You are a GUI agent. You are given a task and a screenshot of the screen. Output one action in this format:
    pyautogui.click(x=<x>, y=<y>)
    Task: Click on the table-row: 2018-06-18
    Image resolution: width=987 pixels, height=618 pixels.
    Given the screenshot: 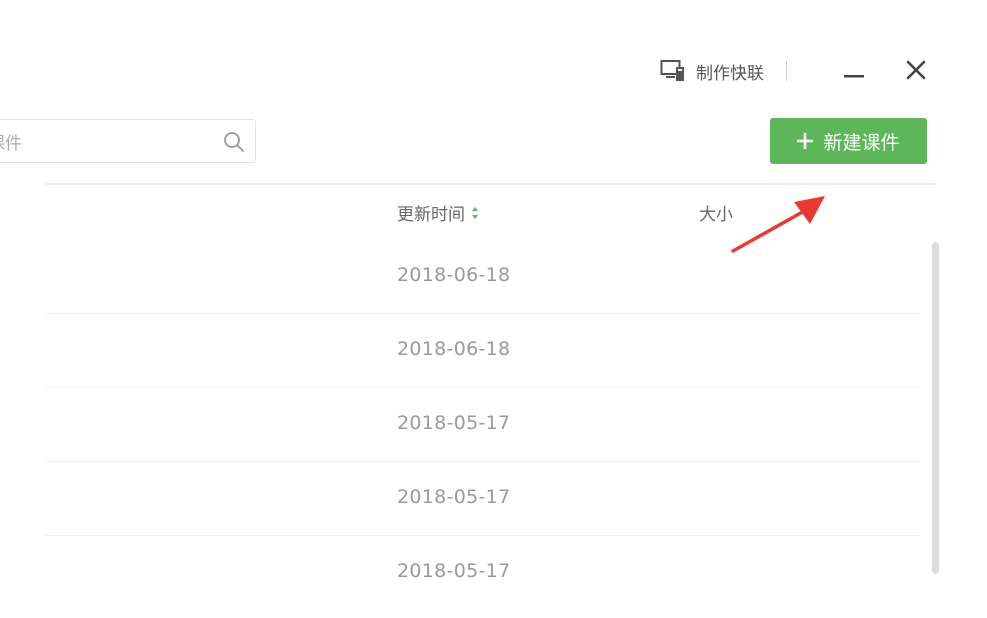 What is the action you would take?
    pyautogui.click(x=482, y=351)
    